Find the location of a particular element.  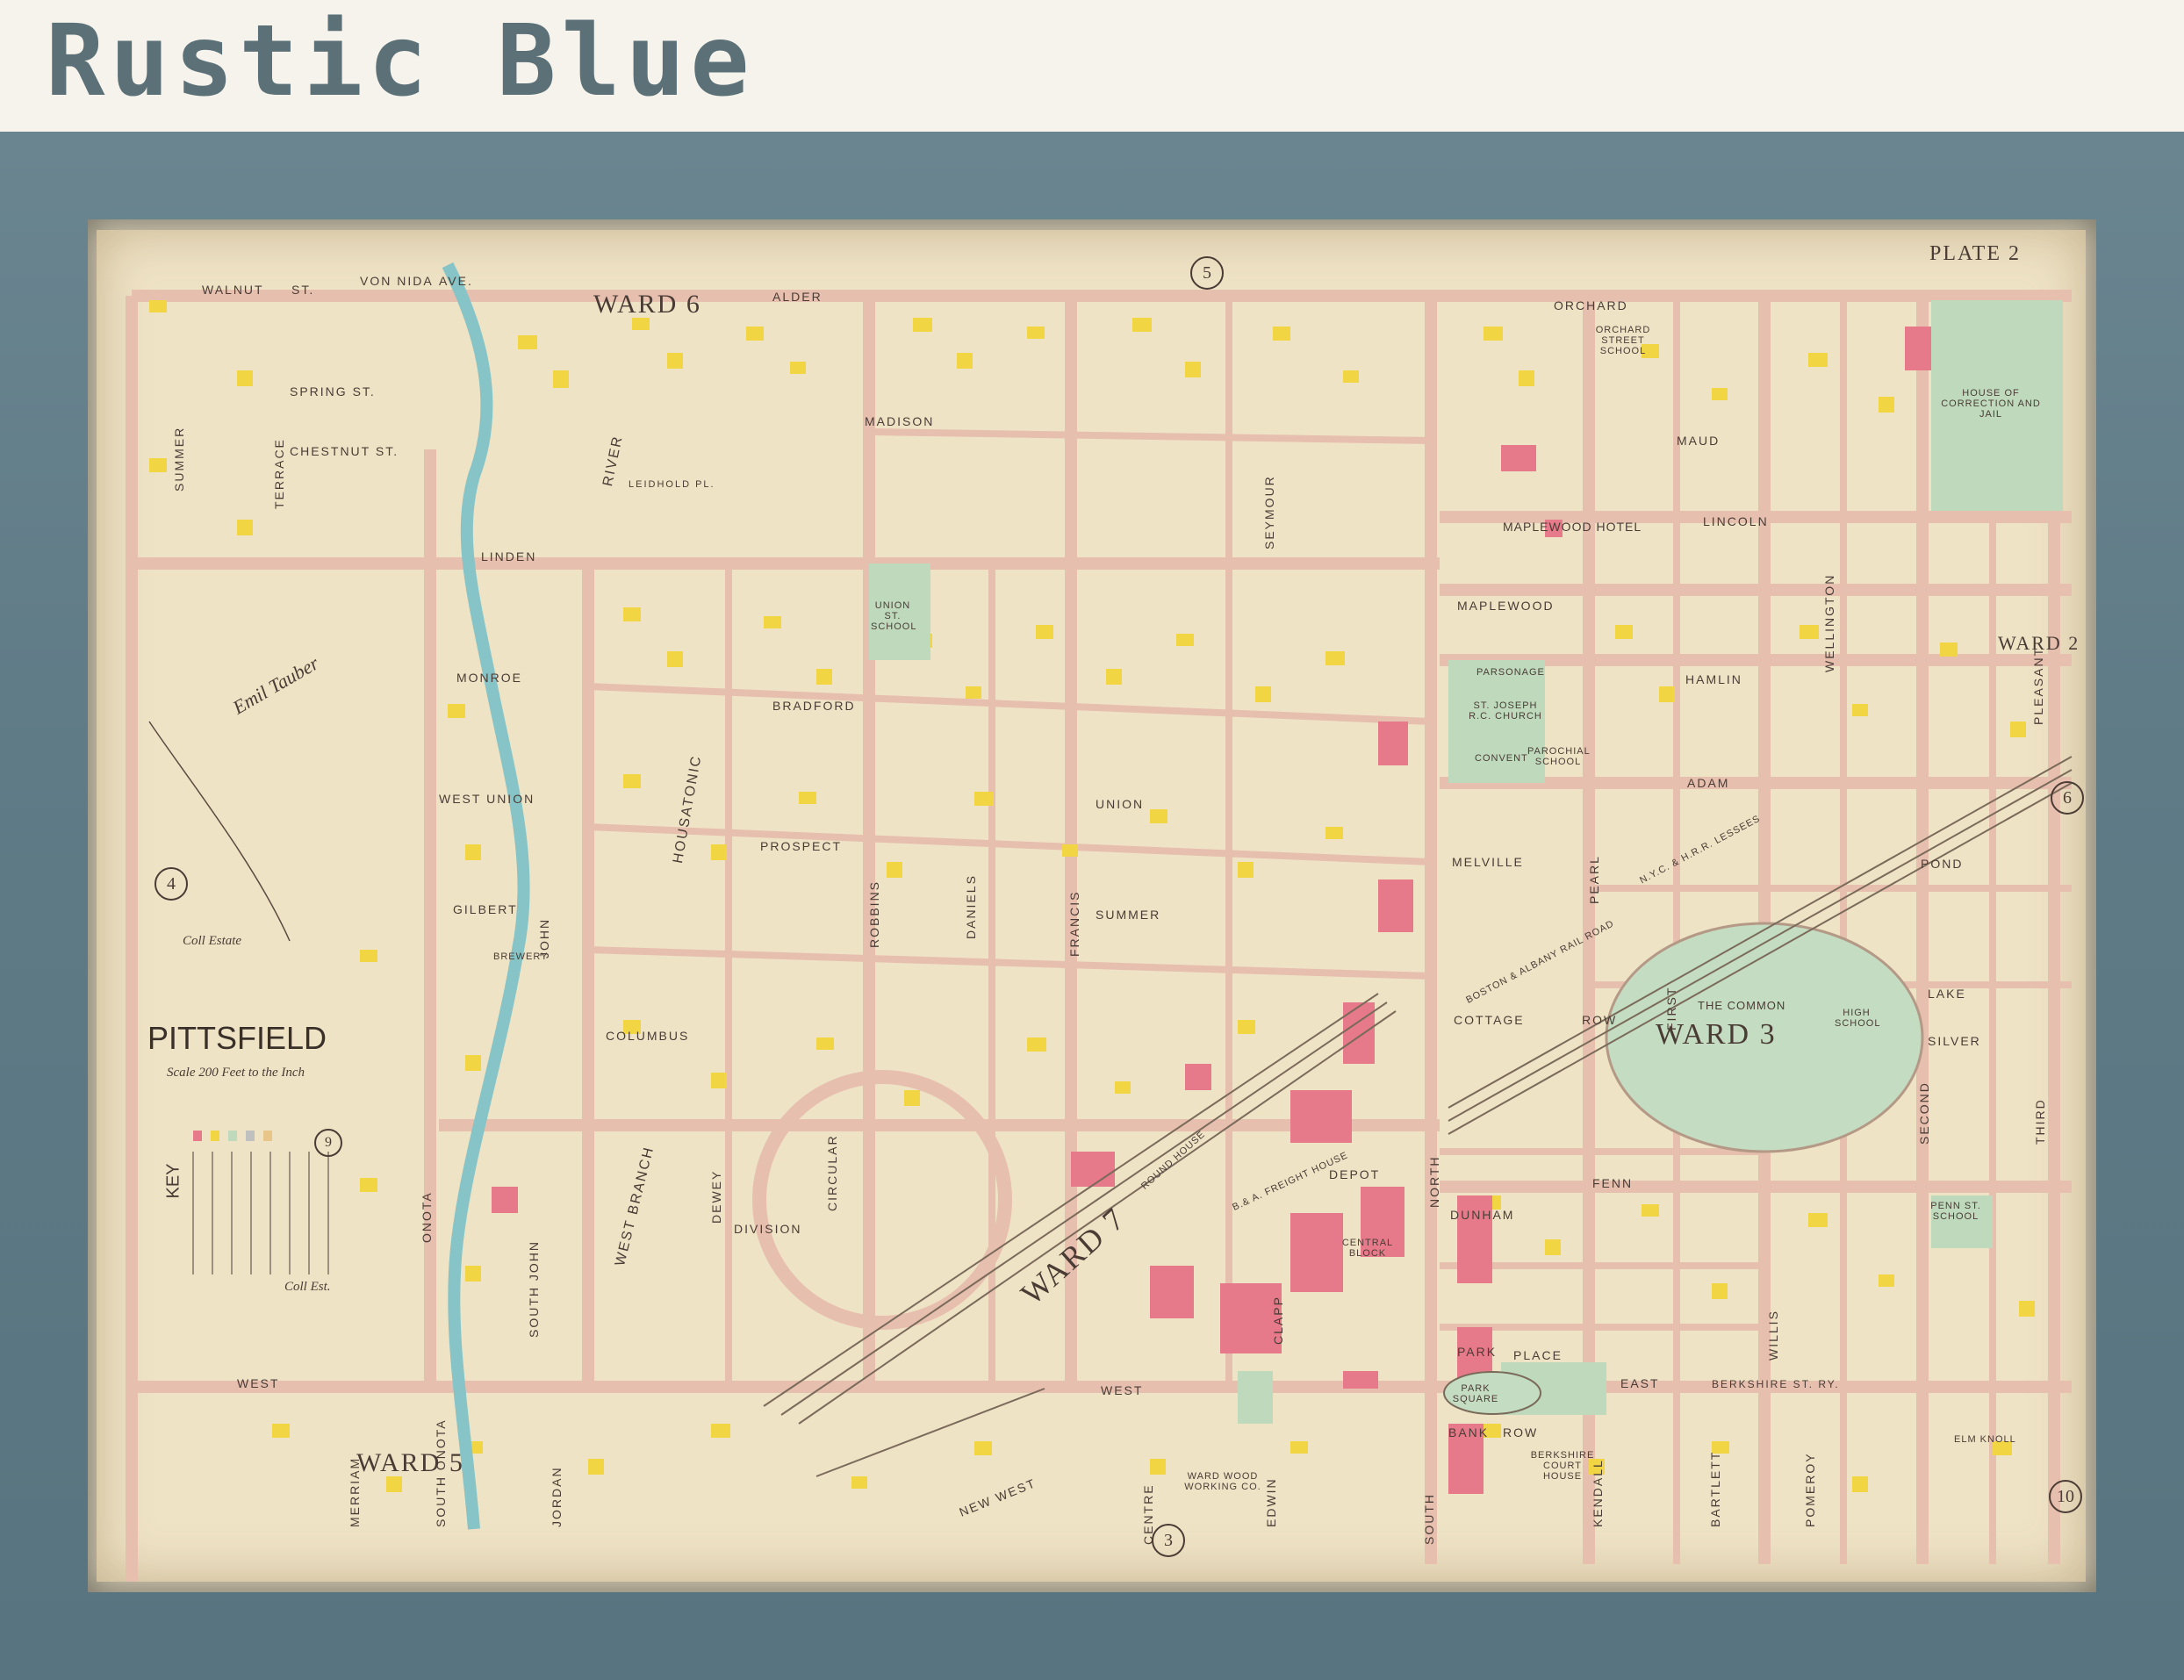

plate-label: PLATE 2 is located at coordinates (1975, 253).